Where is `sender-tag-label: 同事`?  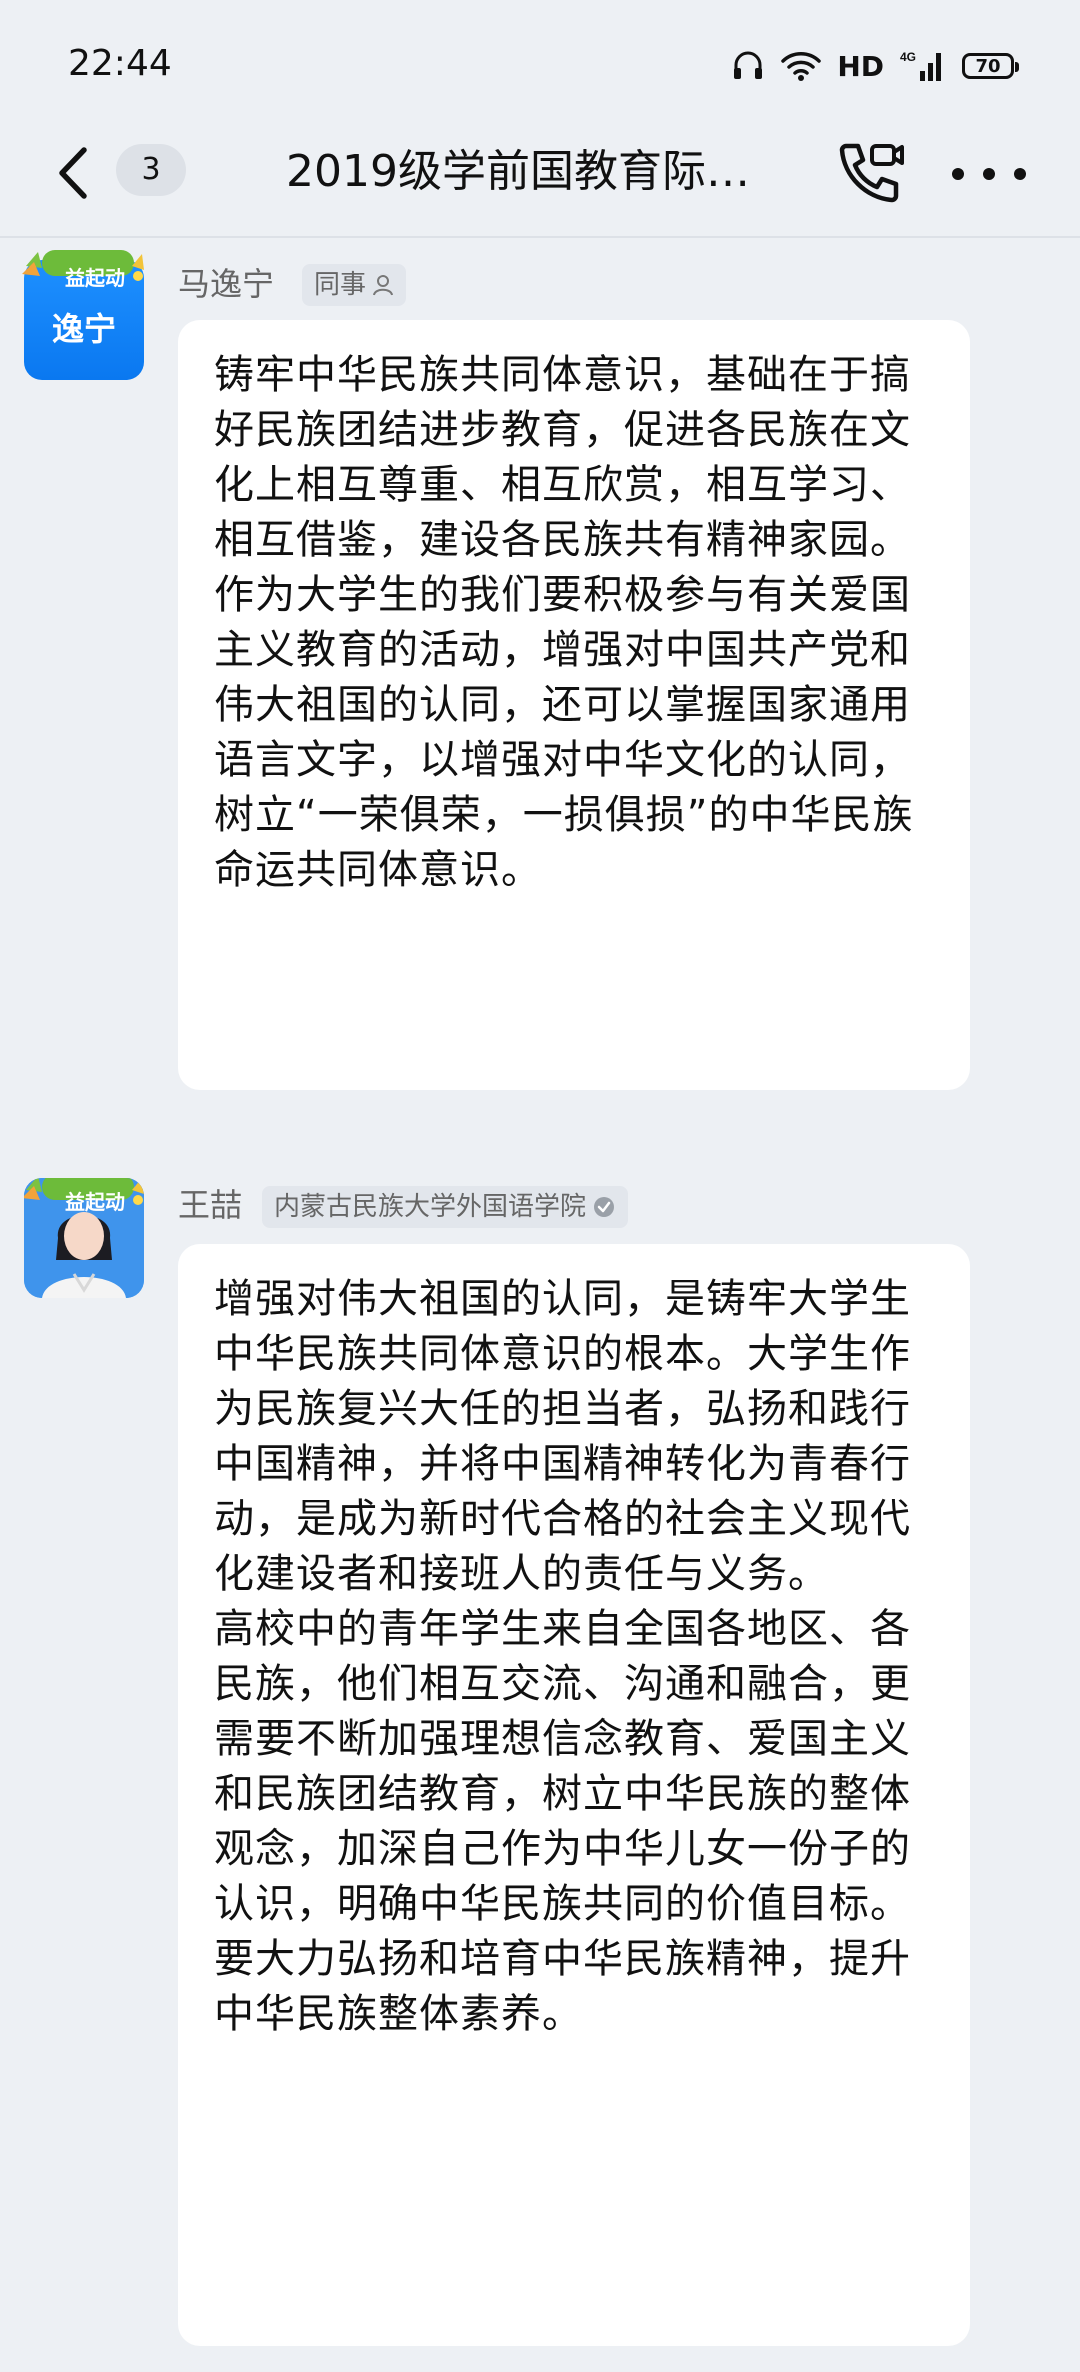 sender-tag-label: 同事 is located at coordinates (340, 285).